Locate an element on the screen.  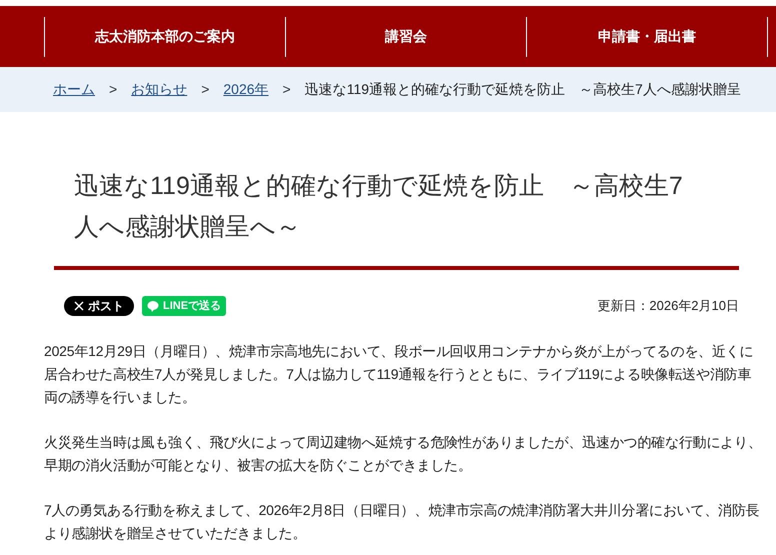
nav-item: 申請書・届出書 is located at coordinates (646, 36).